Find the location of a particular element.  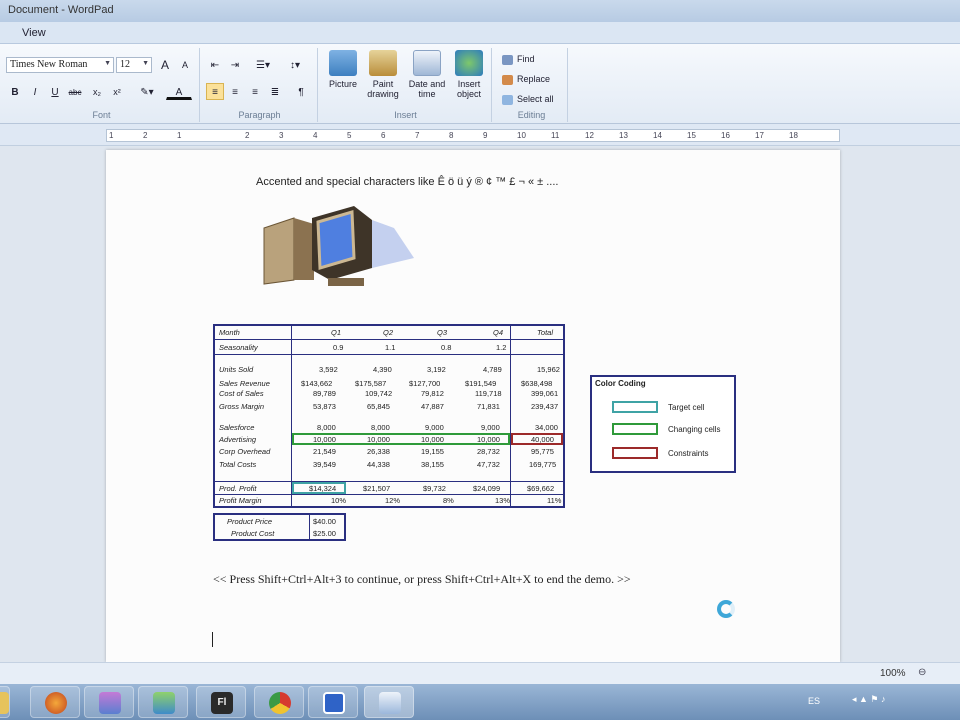

price-input-box: Product Price $40.00 Product Cost $25.00 is located at coordinates (279, 527).